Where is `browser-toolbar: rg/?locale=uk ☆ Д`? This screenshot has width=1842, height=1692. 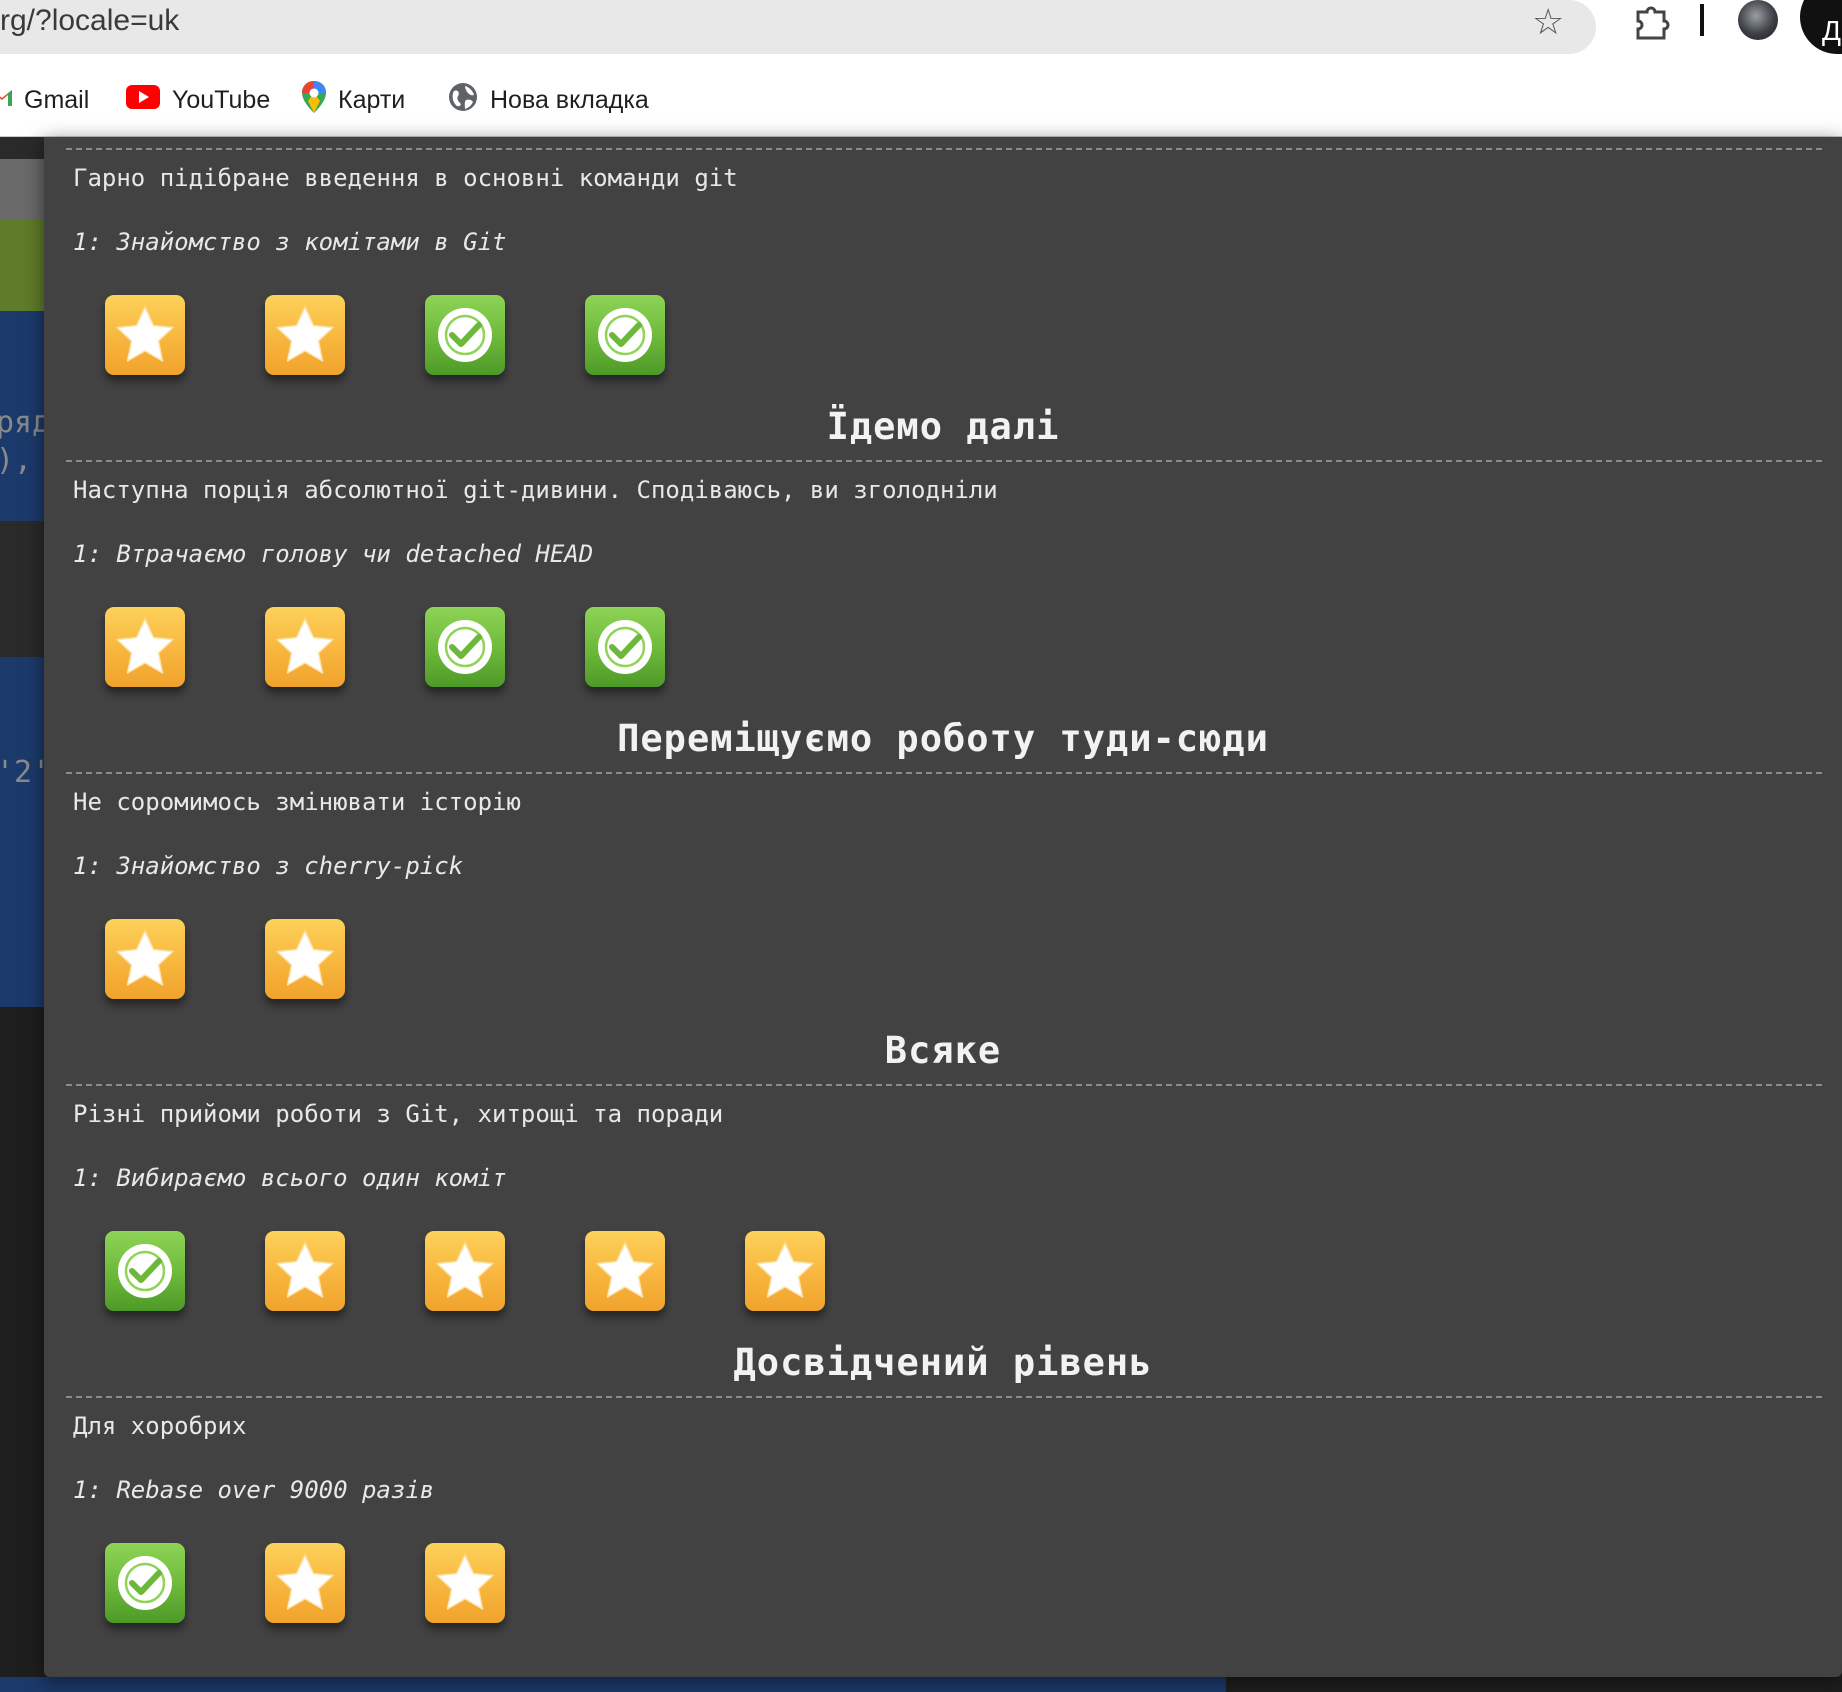 browser-toolbar: rg/?locale=uk ☆ Д is located at coordinates (921, 32).